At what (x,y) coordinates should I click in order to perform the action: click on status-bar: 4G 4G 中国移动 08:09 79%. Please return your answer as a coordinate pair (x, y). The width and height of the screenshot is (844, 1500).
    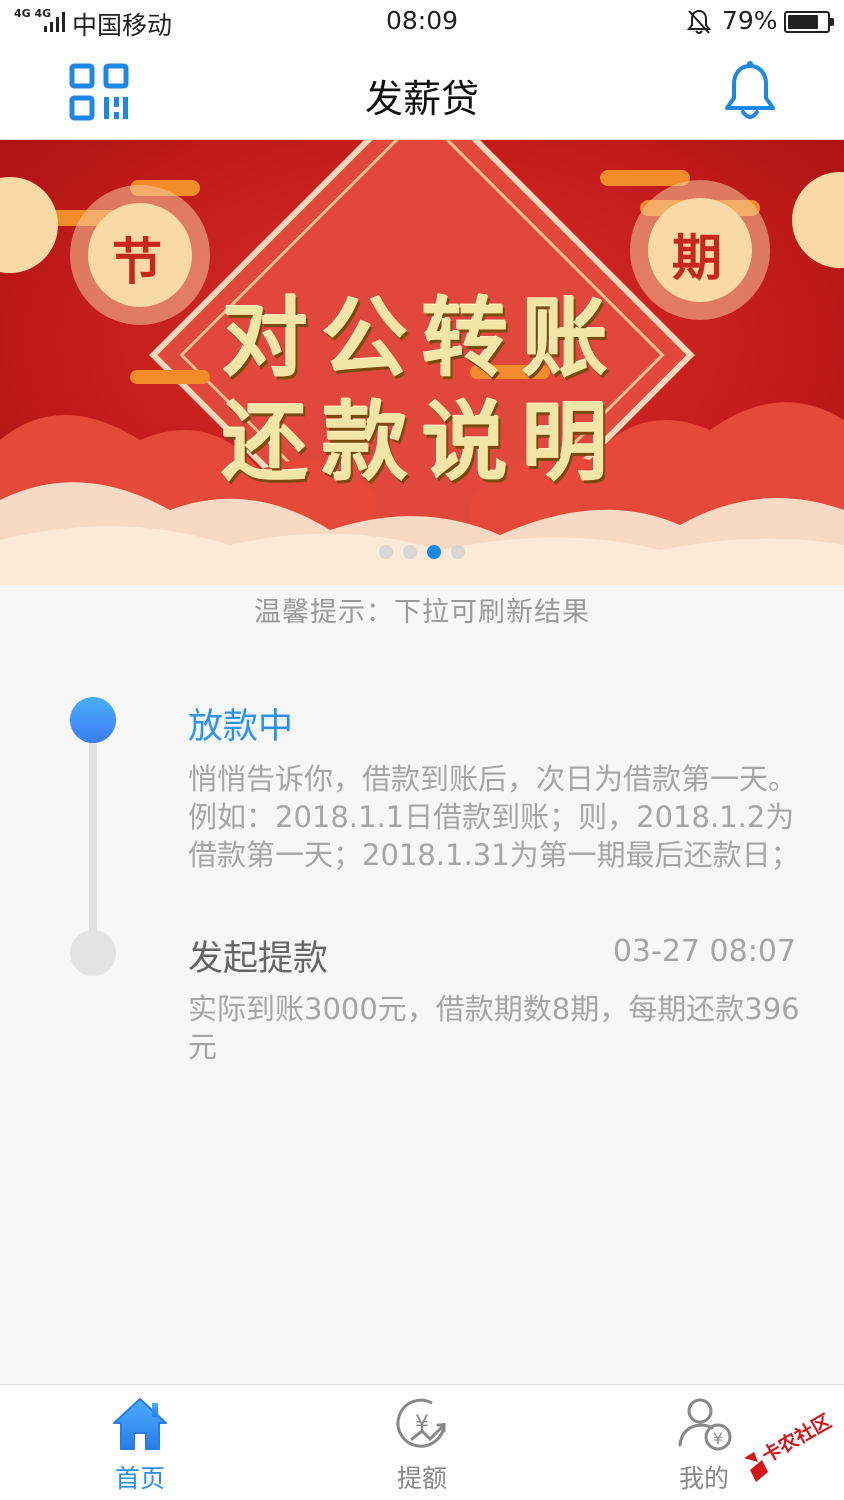
    Looking at the image, I should click on (422, 23).